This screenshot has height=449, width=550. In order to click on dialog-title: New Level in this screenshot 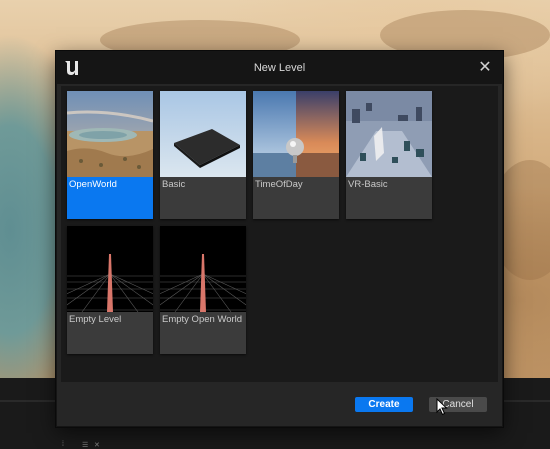, I will do `click(279, 68)`.